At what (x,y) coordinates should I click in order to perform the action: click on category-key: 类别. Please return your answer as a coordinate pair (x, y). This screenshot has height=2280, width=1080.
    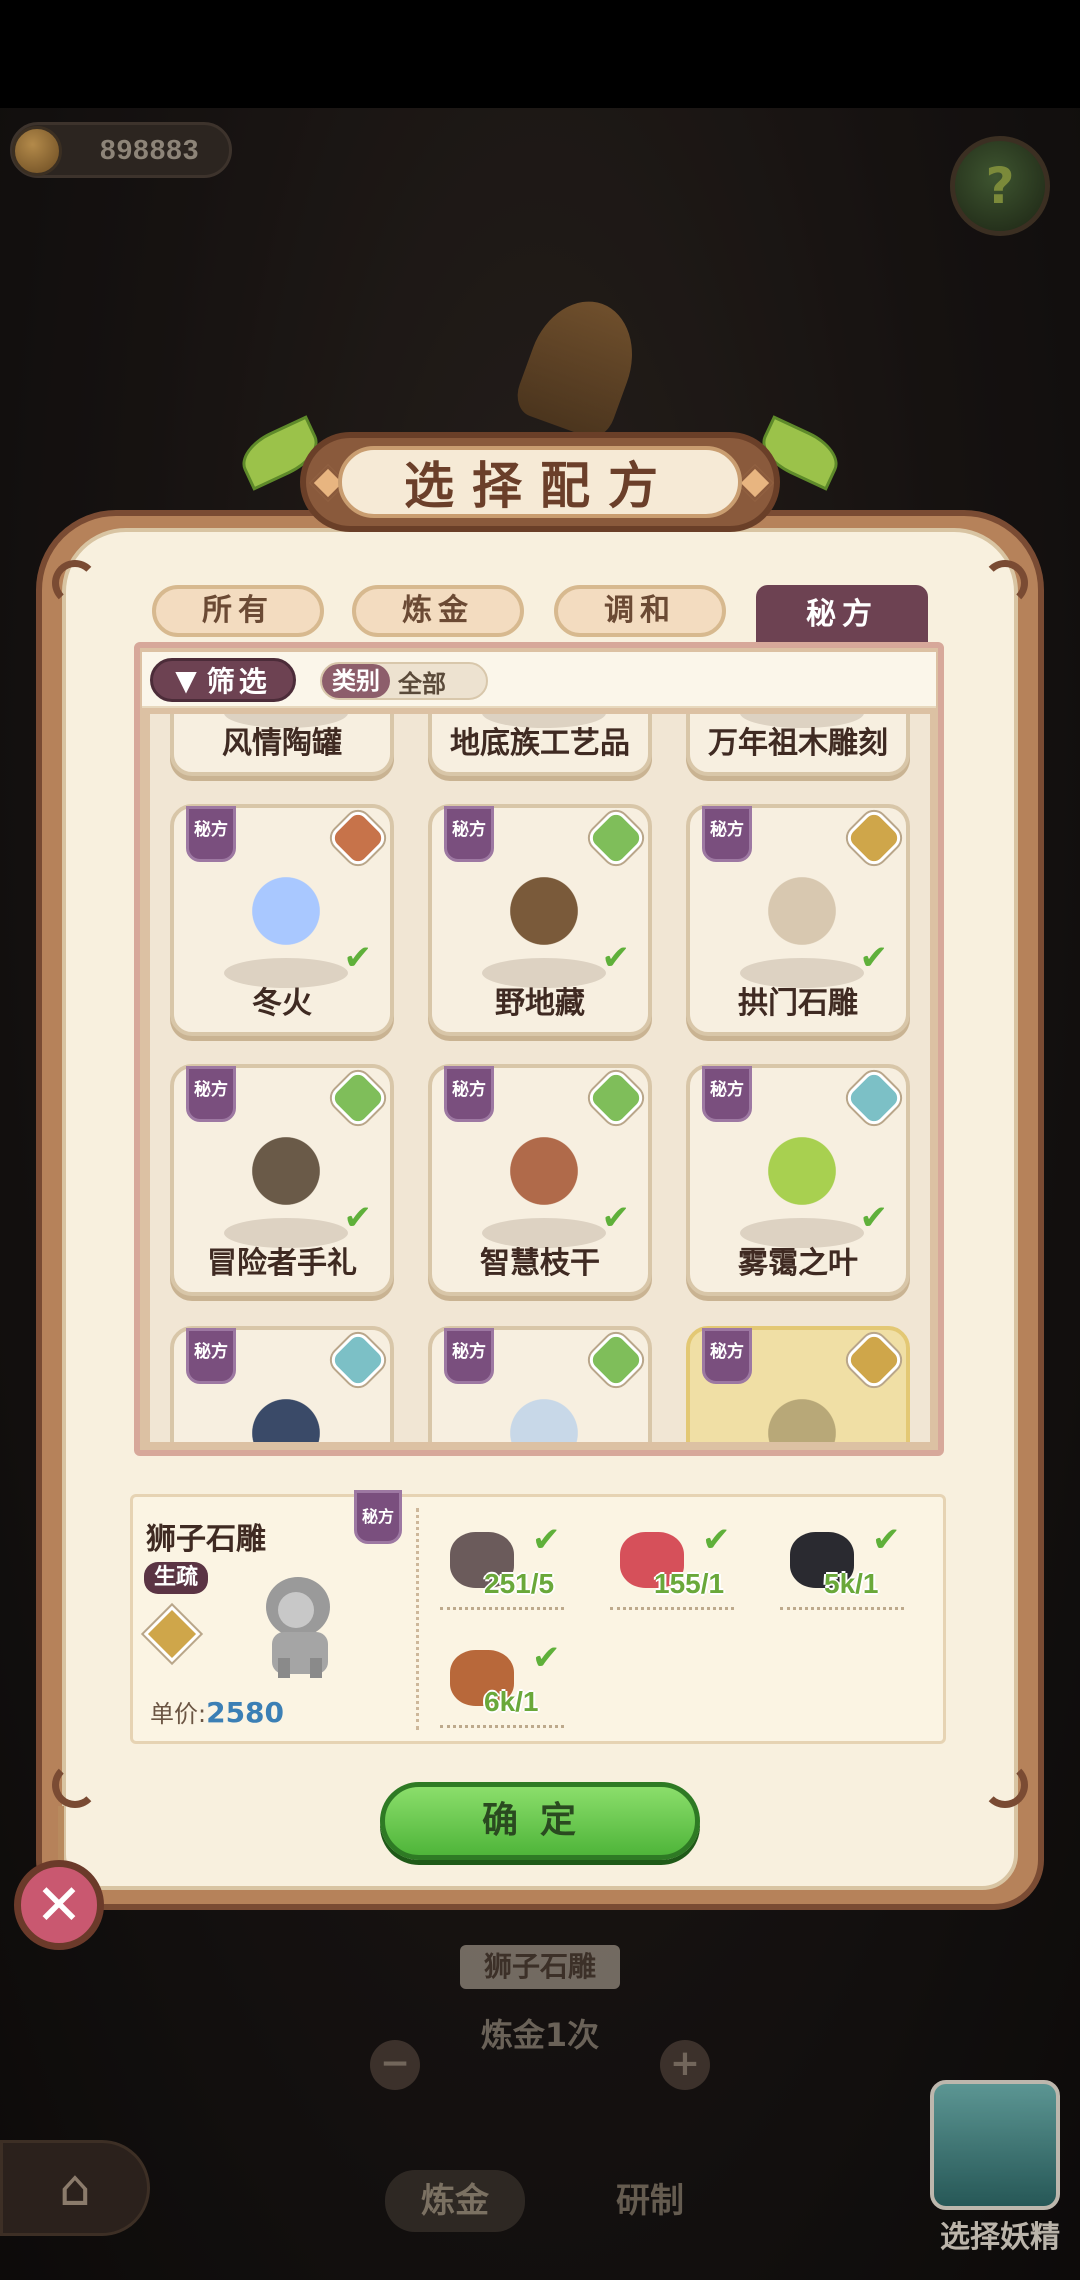
    Looking at the image, I should click on (356, 681).